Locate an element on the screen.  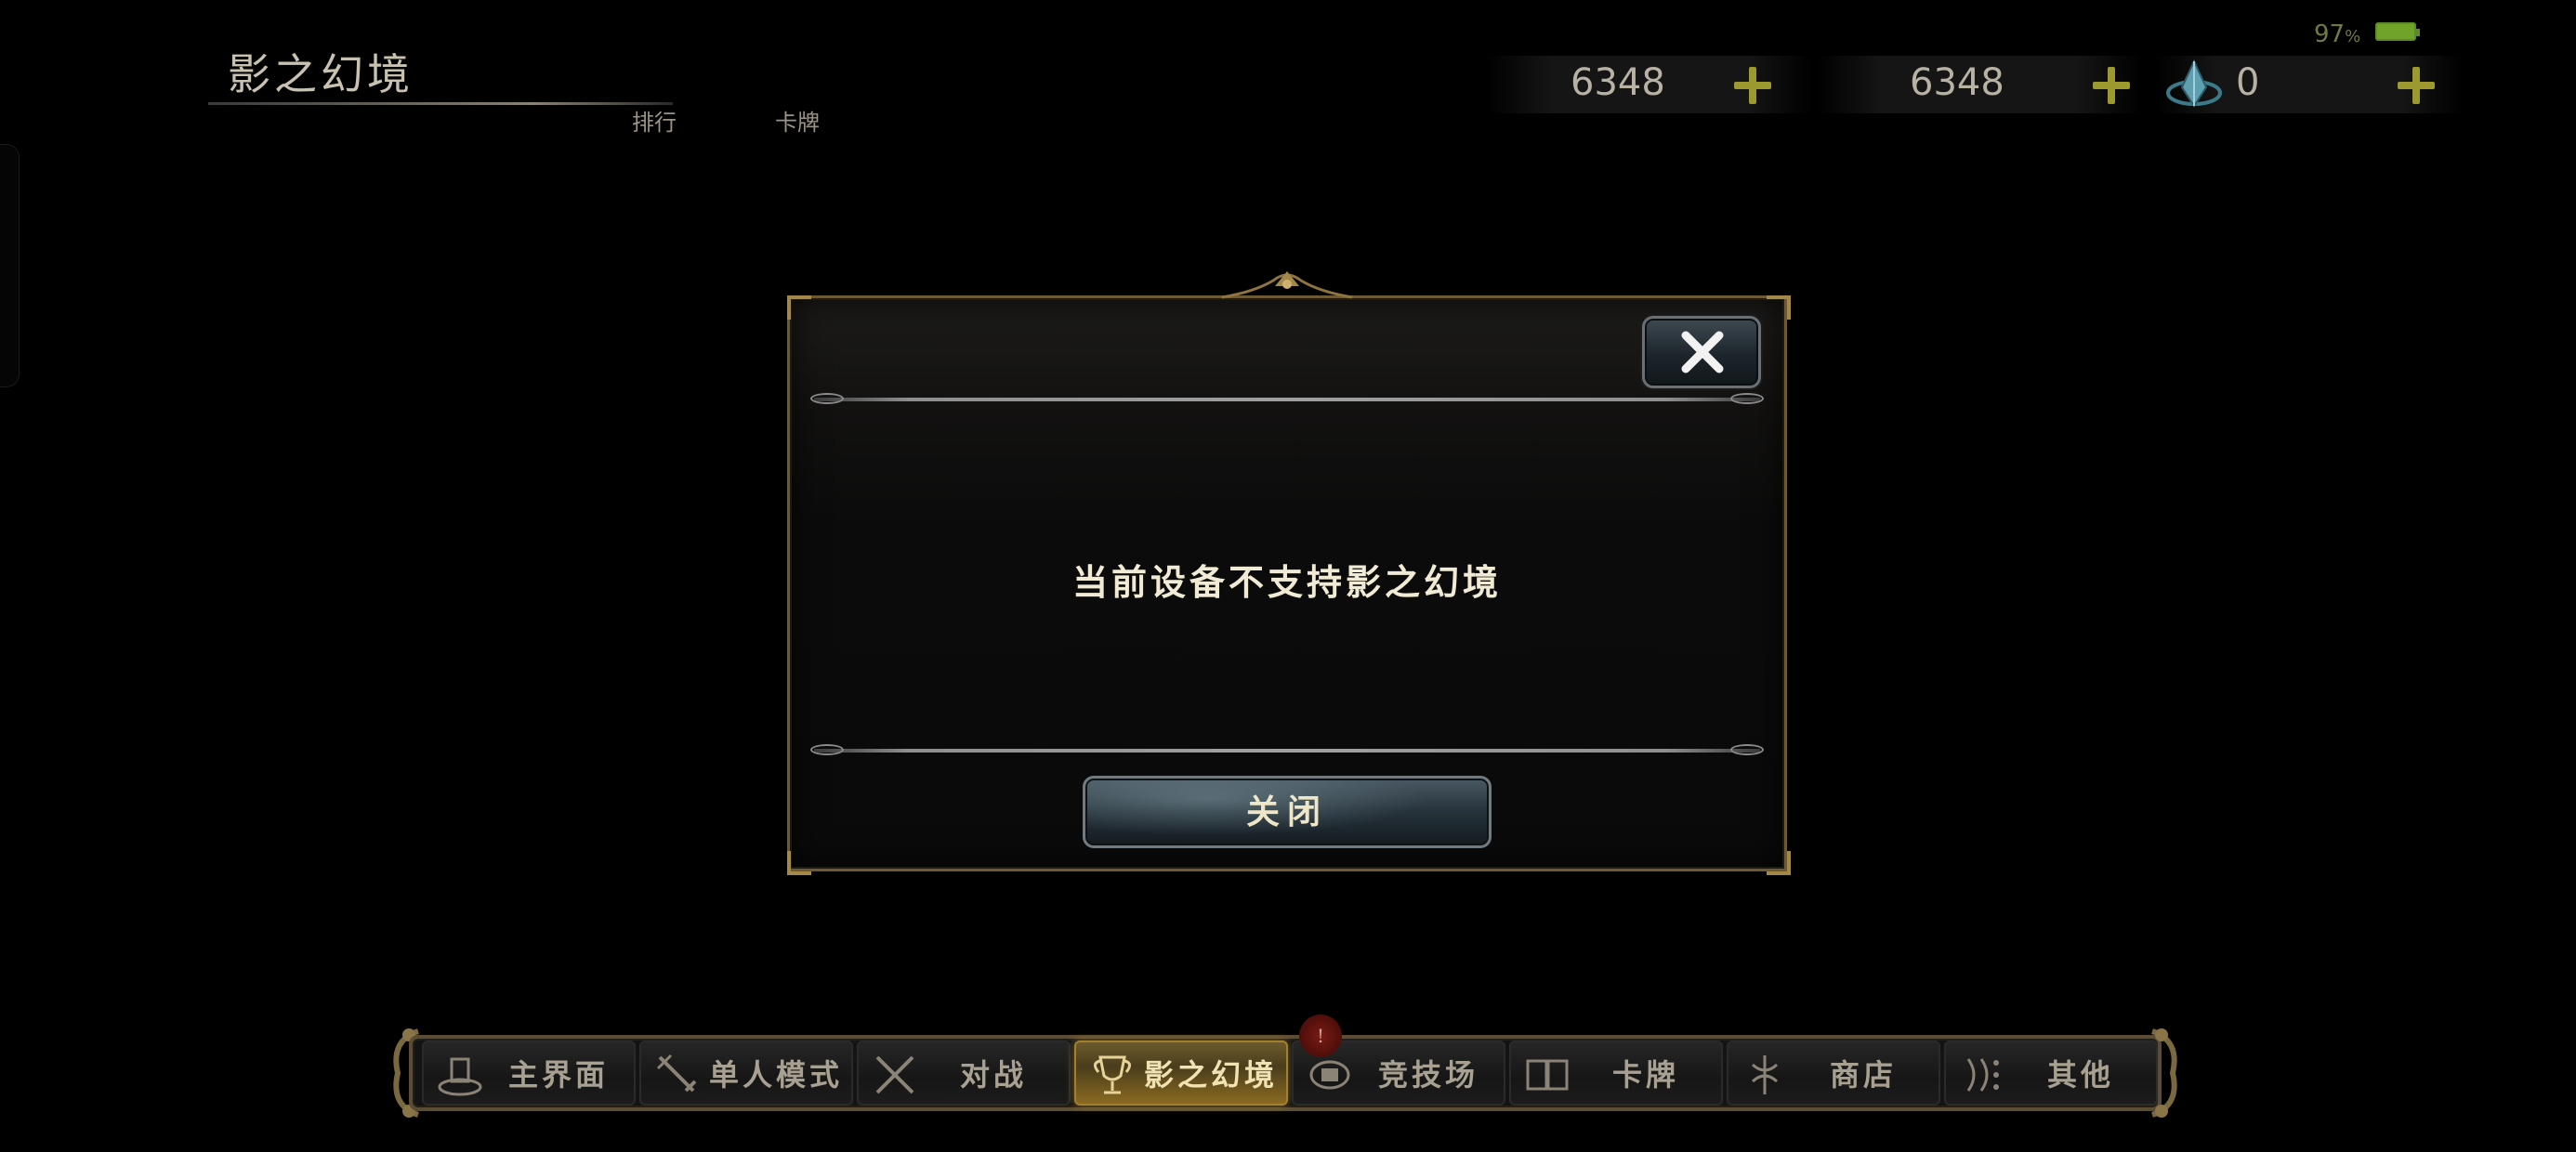
subnav-rank: 排行 is located at coordinates (654, 121).